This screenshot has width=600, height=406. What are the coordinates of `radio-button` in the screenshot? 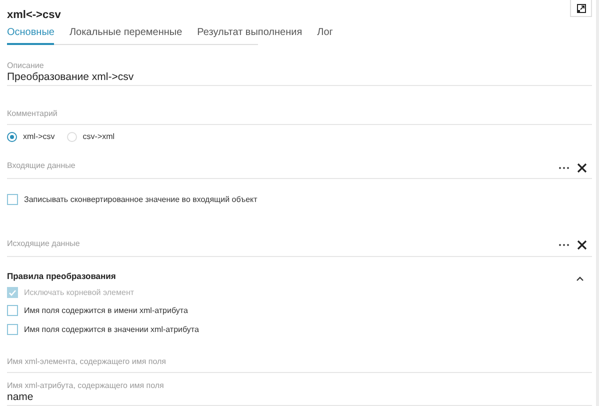 It's located at (12, 137).